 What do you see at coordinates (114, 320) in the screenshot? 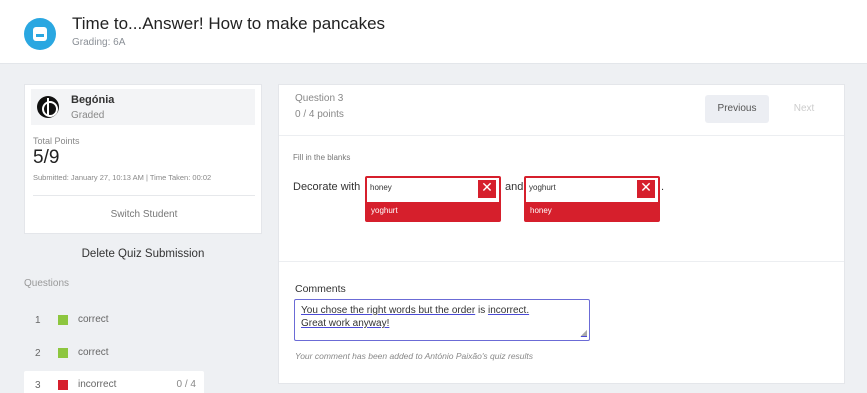
I see `question-item-1: 1 correct` at bounding box center [114, 320].